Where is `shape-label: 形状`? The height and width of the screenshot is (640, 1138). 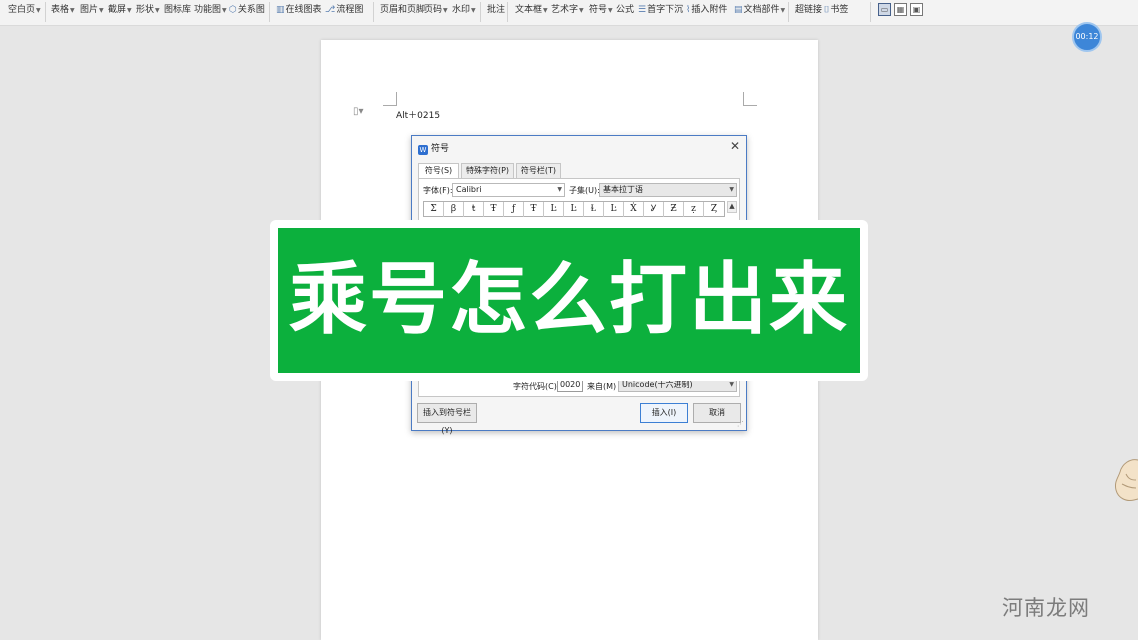
shape-label: 形状 is located at coordinates (145, 10).